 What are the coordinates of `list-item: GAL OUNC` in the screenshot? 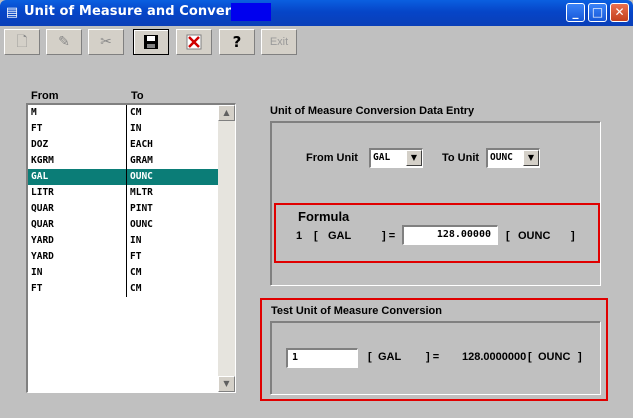 It's located at (124, 177).